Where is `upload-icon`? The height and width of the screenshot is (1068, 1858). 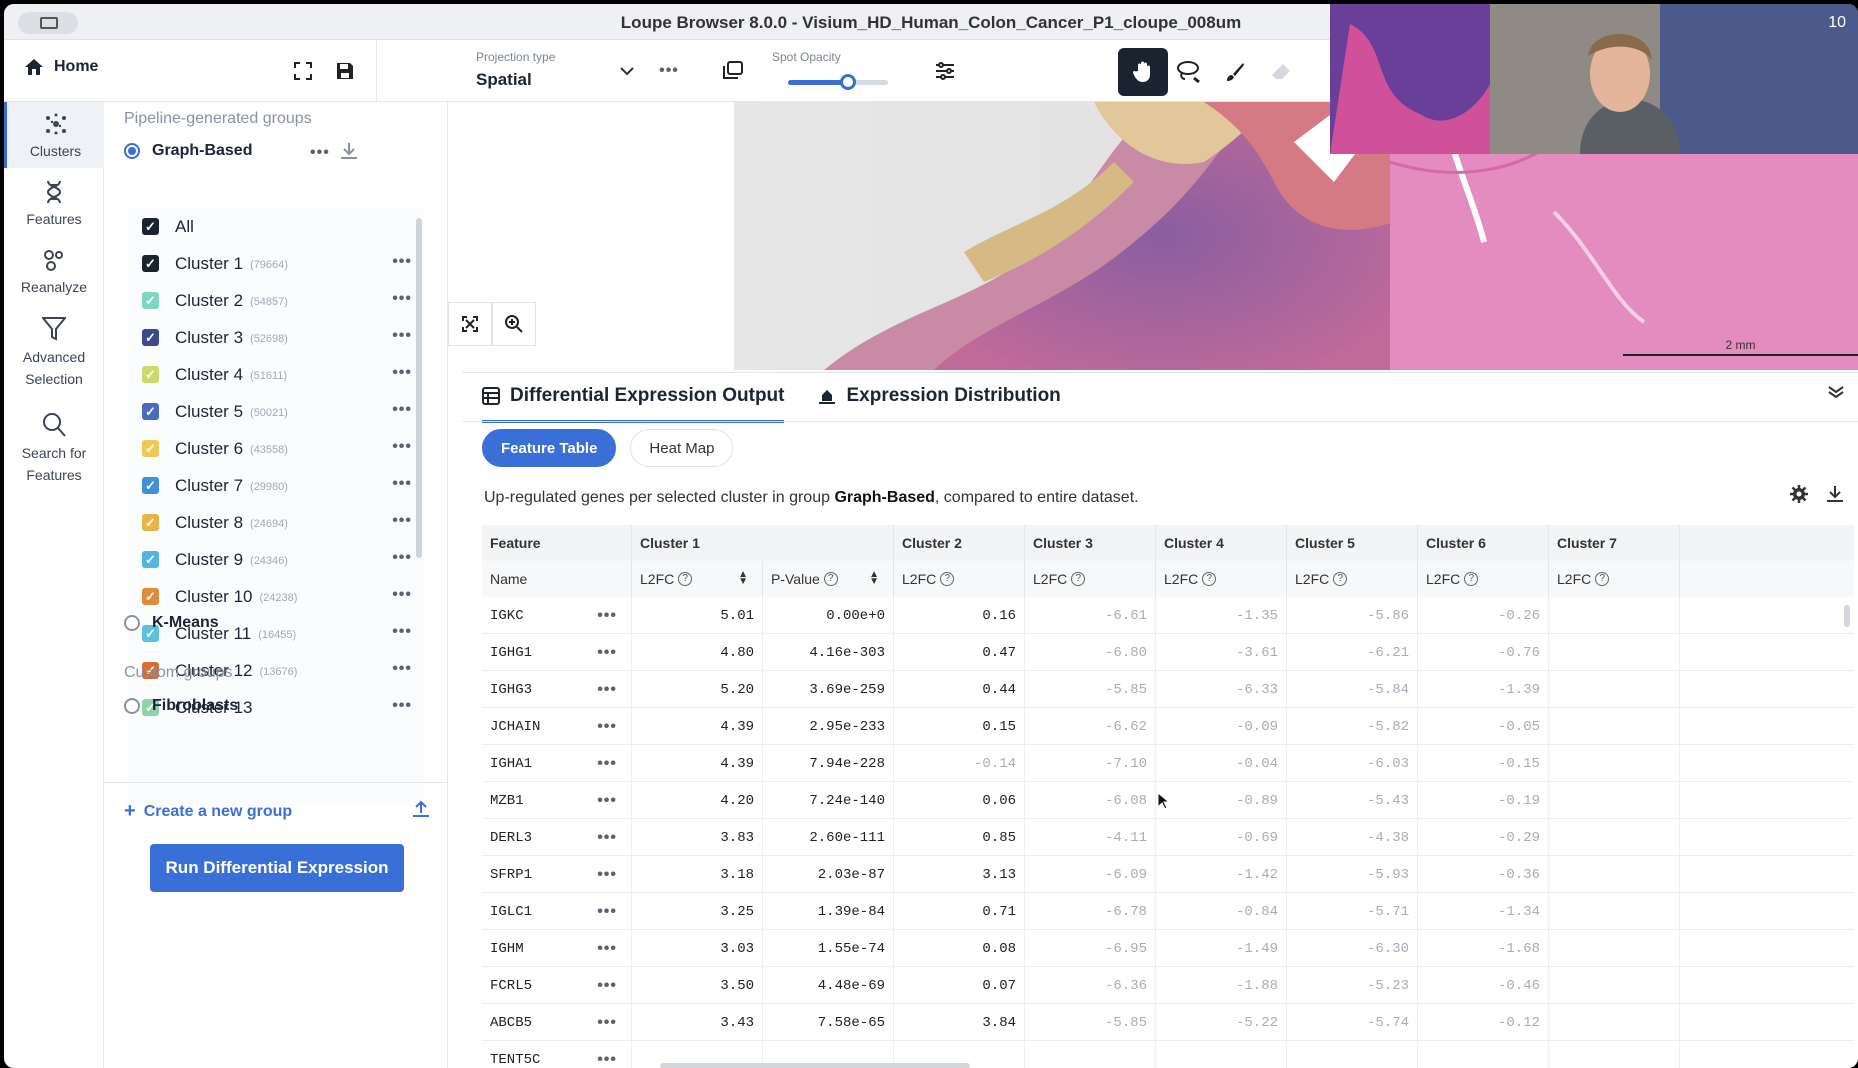 upload-icon is located at coordinates (421, 809).